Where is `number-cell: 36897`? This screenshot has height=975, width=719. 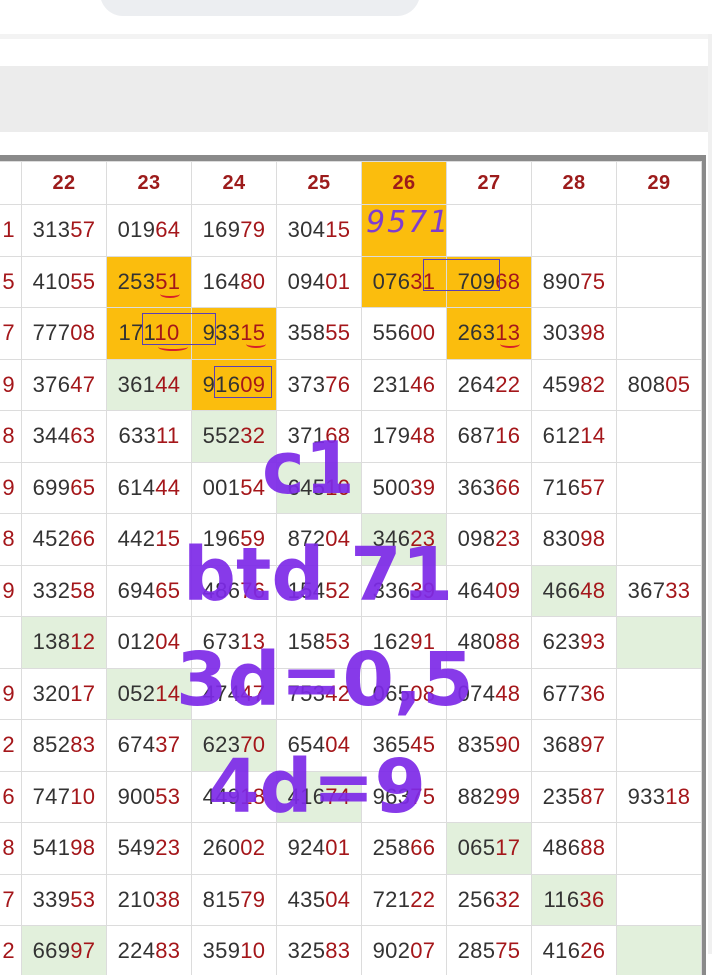
number-cell: 36897 is located at coordinates (573, 746).